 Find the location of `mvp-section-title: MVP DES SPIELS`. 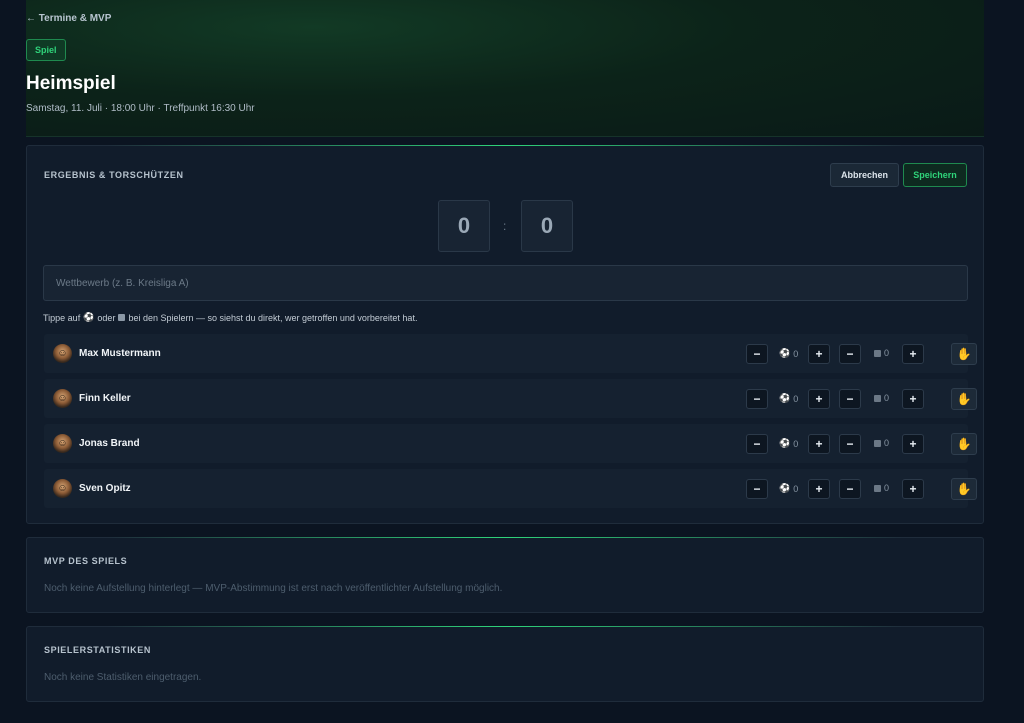

mvp-section-title: MVP DES SPIELS is located at coordinates (86, 561).